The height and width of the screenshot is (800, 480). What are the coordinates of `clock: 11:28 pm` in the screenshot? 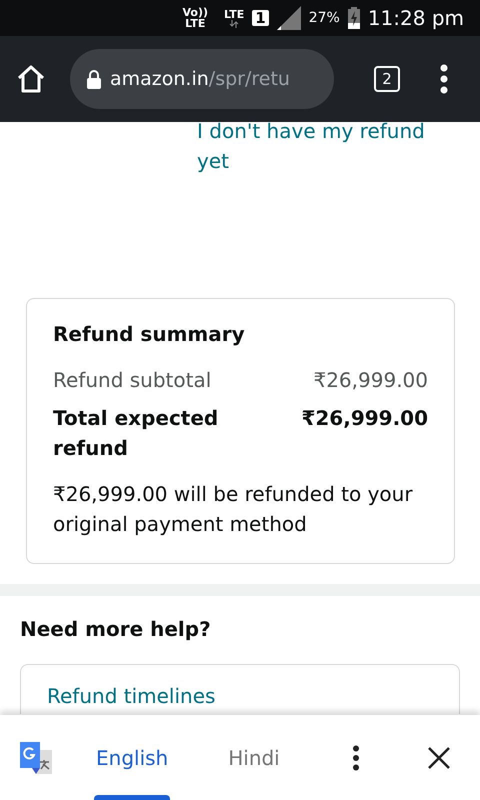 It's located at (416, 18).